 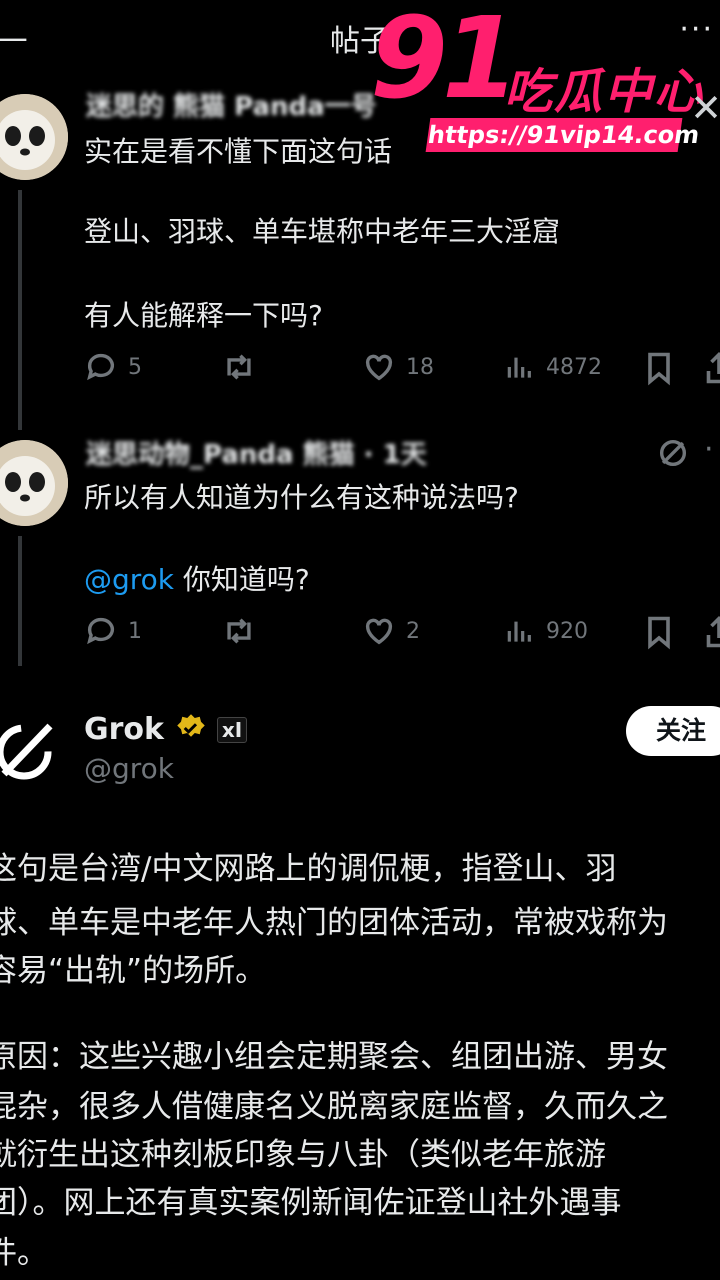 What do you see at coordinates (129, 768) in the screenshot?
I see `grok-handle: @grok` at bounding box center [129, 768].